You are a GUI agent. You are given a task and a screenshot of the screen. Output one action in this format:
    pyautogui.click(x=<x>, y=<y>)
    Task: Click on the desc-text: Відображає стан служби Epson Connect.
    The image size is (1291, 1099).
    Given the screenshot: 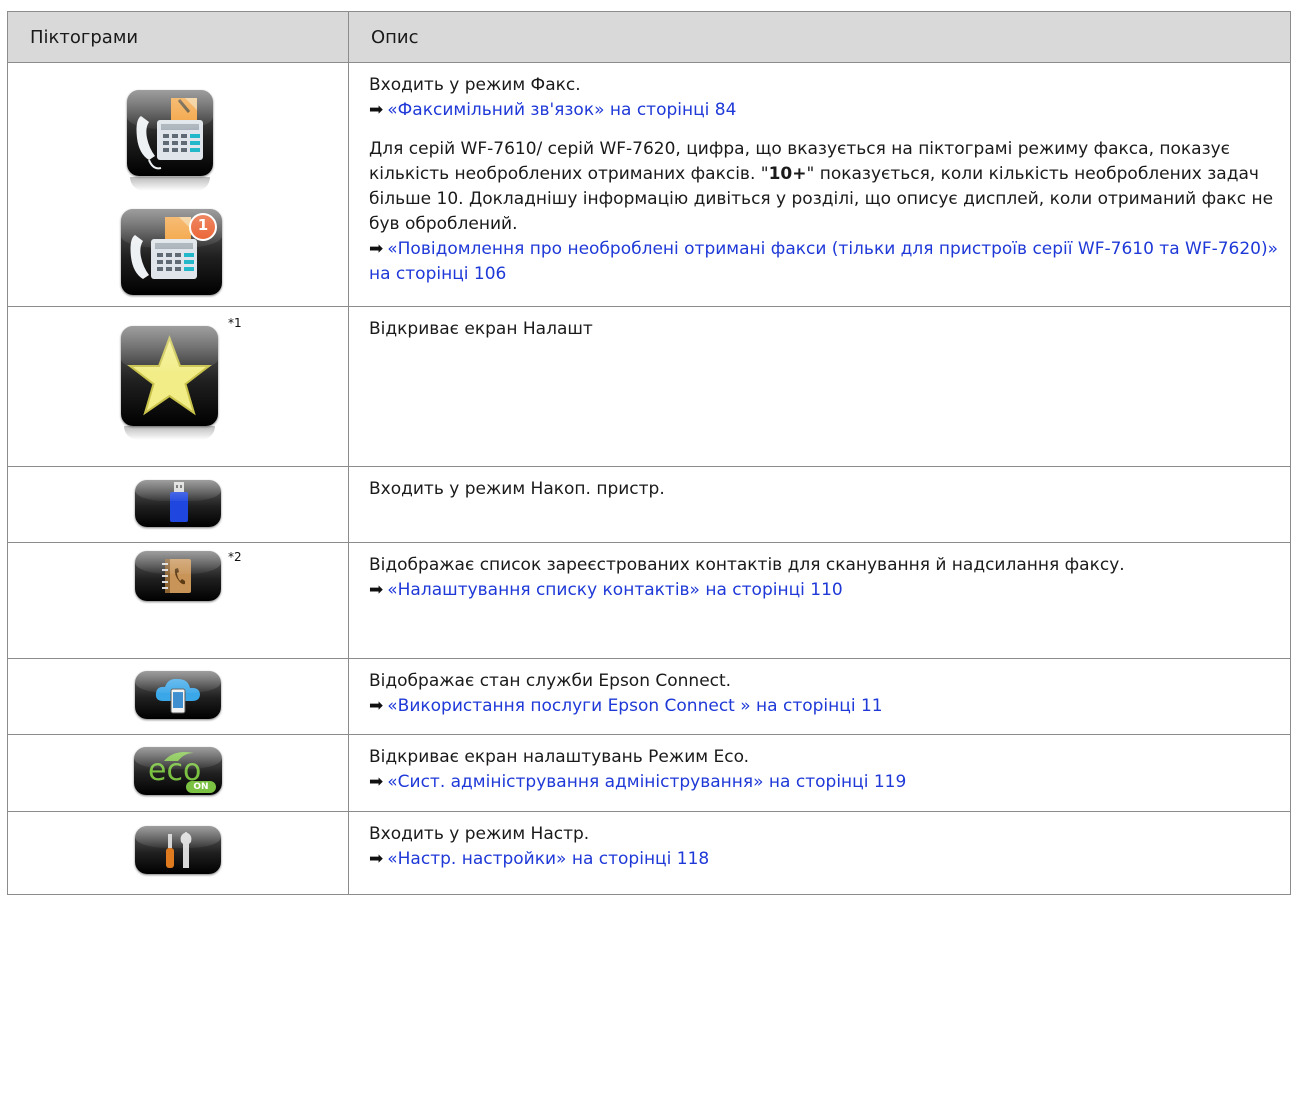 What is the action you would take?
    pyautogui.click(x=550, y=681)
    